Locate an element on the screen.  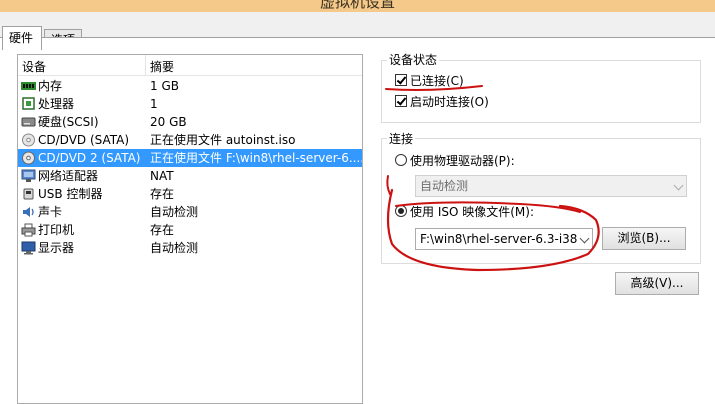
device-name: 打印机 is located at coordinates (56, 230).